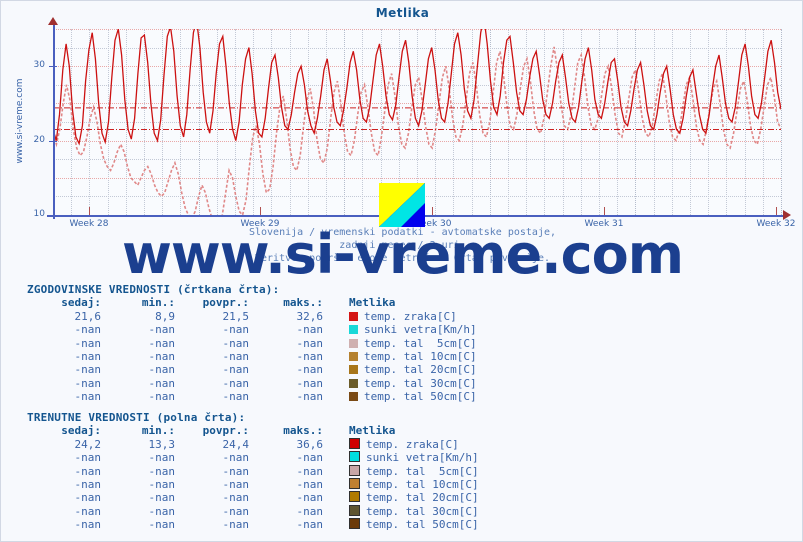 The width and height of the screenshot is (803, 542). Describe the element at coordinates (422, 458) in the screenshot. I see `series-label: sunki vetra[Km/h]` at that location.